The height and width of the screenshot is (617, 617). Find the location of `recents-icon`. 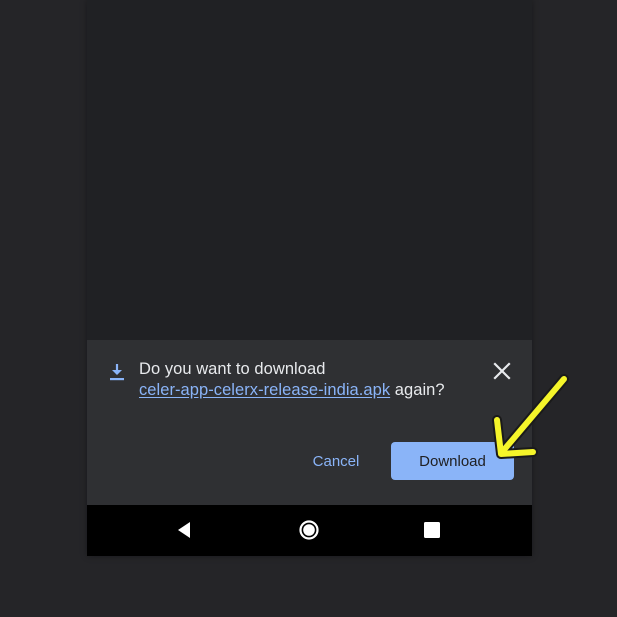

recents-icon is located at coordinates (432, 530).